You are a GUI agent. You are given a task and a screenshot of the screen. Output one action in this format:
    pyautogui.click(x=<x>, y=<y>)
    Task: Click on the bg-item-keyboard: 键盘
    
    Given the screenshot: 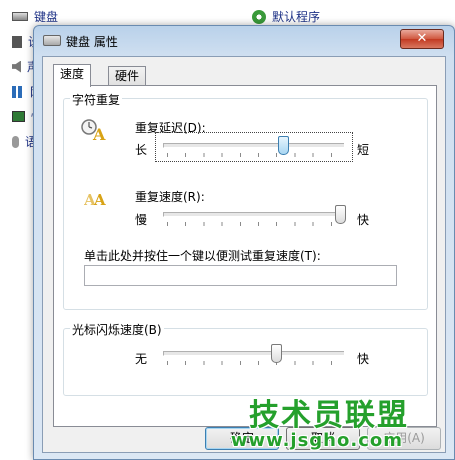 What is the action you would take?
    pyautogui.click(x=35, y=16)
    